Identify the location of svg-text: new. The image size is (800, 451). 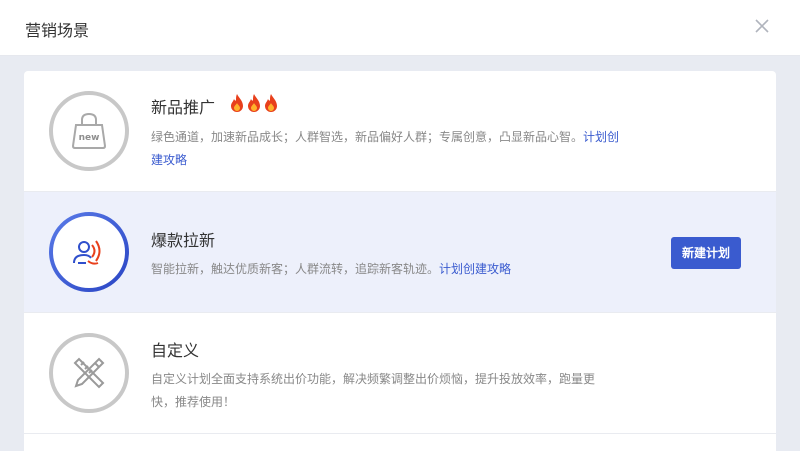
(89, 138).